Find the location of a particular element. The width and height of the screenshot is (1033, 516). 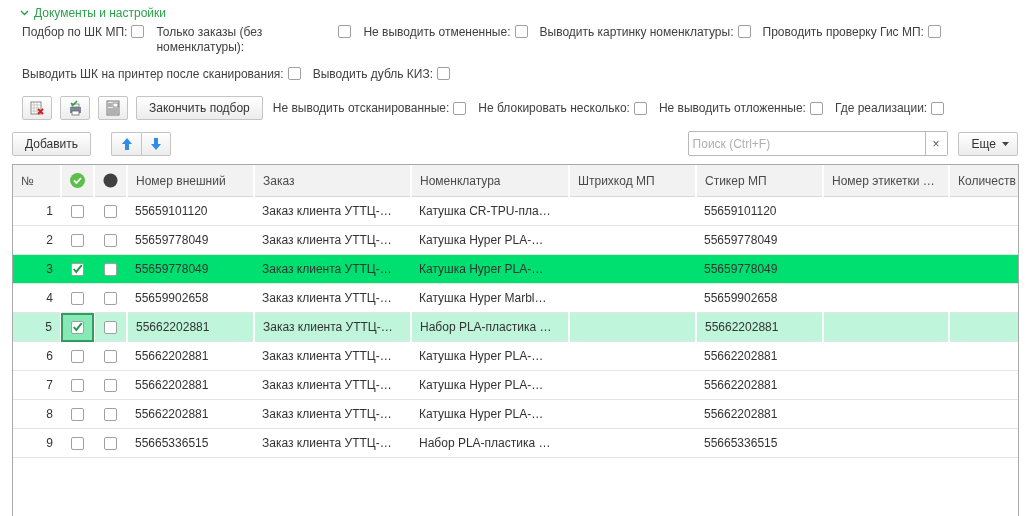

printer-icon is located at coordinates (75, 108).